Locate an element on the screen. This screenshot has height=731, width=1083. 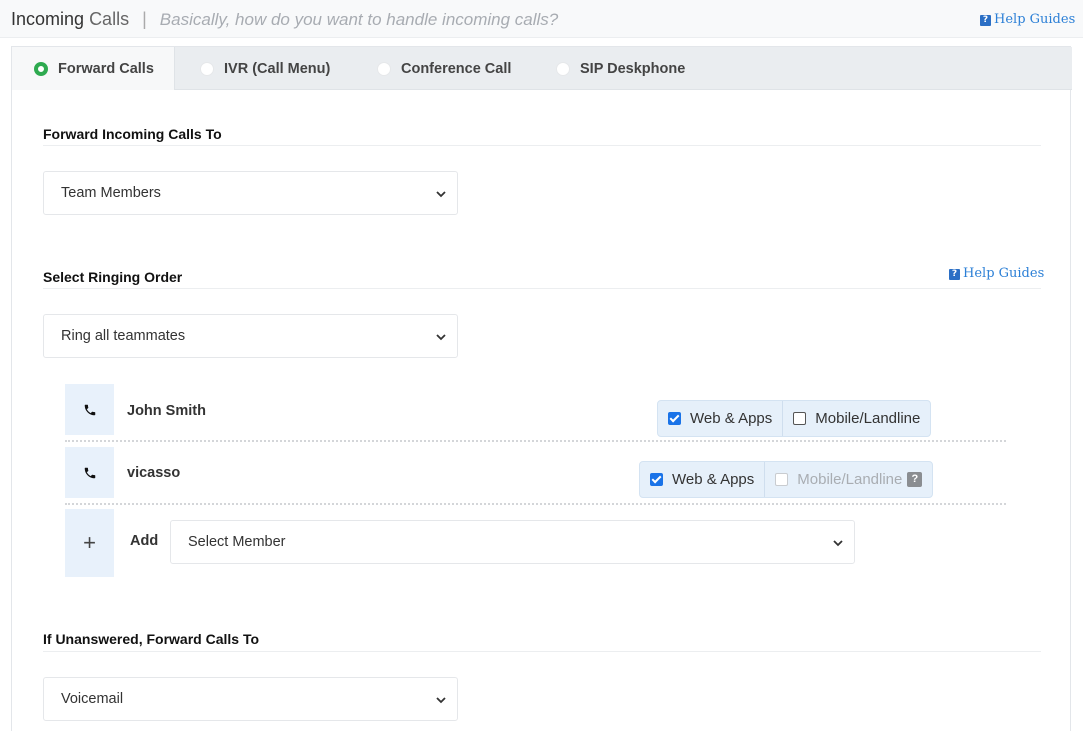
tab-forward-calls: Forward Calls is located at coordinates (93, 68).